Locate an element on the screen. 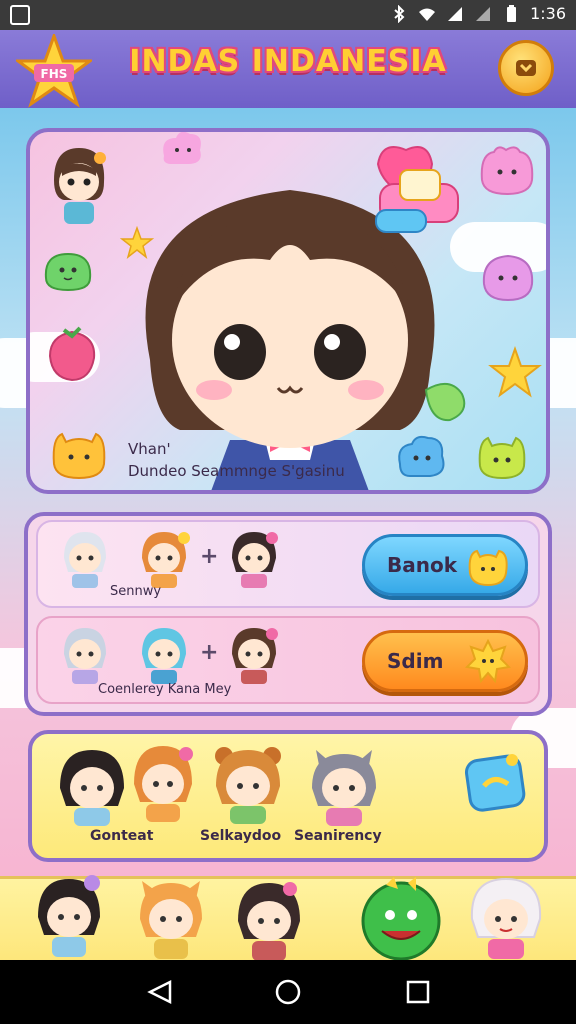 This screenshot has height=1024, width=576. orange-cat-blob-icon is located at coordinates (79, 456).